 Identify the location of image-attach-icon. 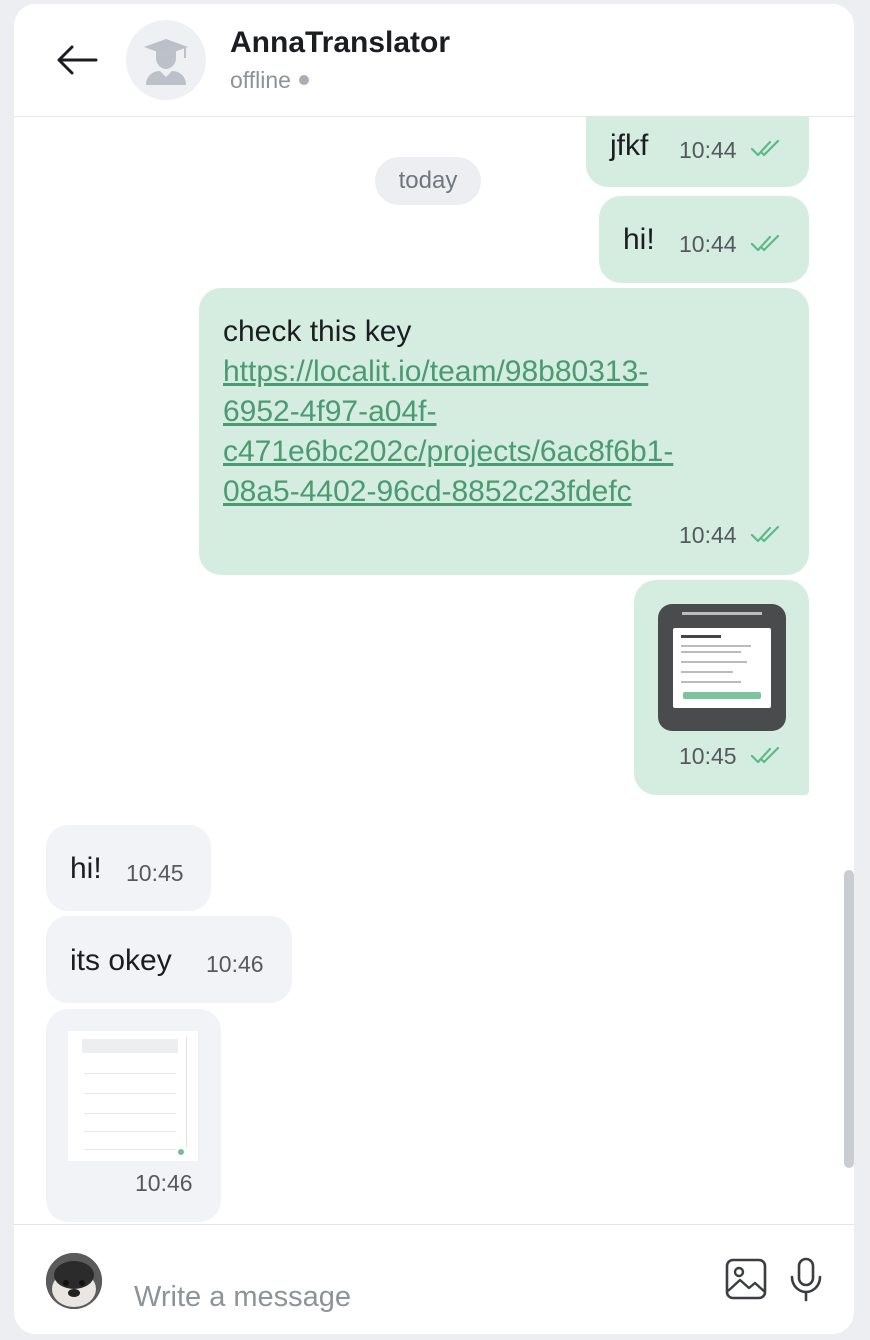
(746, 1279).